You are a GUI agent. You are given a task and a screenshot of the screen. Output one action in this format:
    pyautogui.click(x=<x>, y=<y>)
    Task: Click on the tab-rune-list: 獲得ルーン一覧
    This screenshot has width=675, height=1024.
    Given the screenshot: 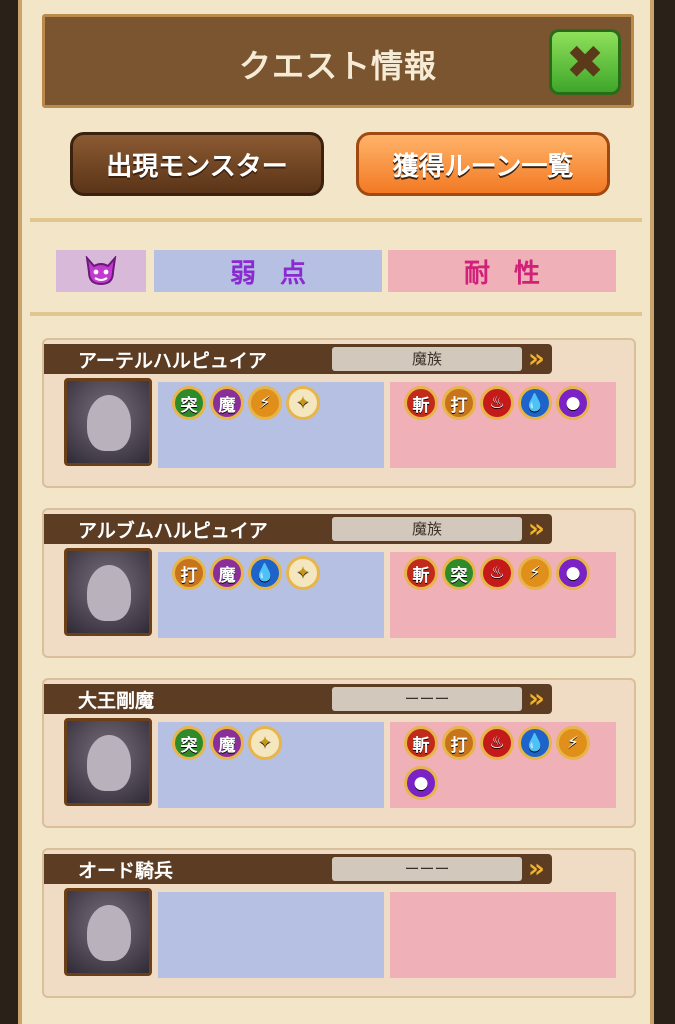 What is the action you would take?
    pyautogui.click(x=483, y=164)
    